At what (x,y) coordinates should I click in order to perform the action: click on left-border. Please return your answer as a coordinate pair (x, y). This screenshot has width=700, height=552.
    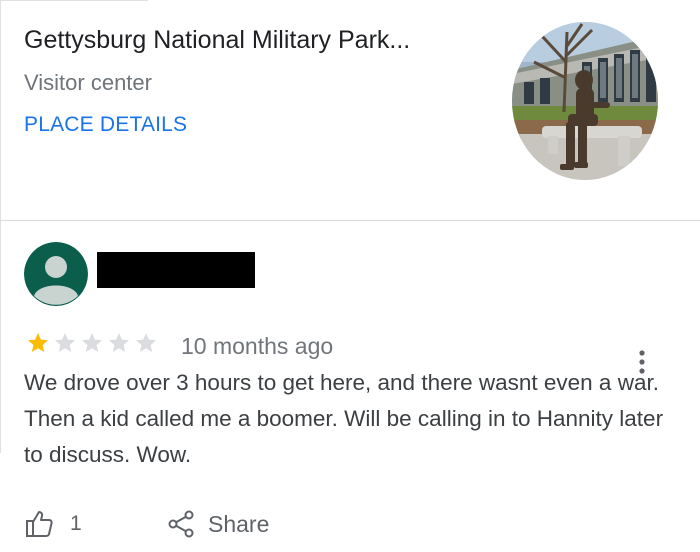
    Looking at the image, I should click on (0, 110).